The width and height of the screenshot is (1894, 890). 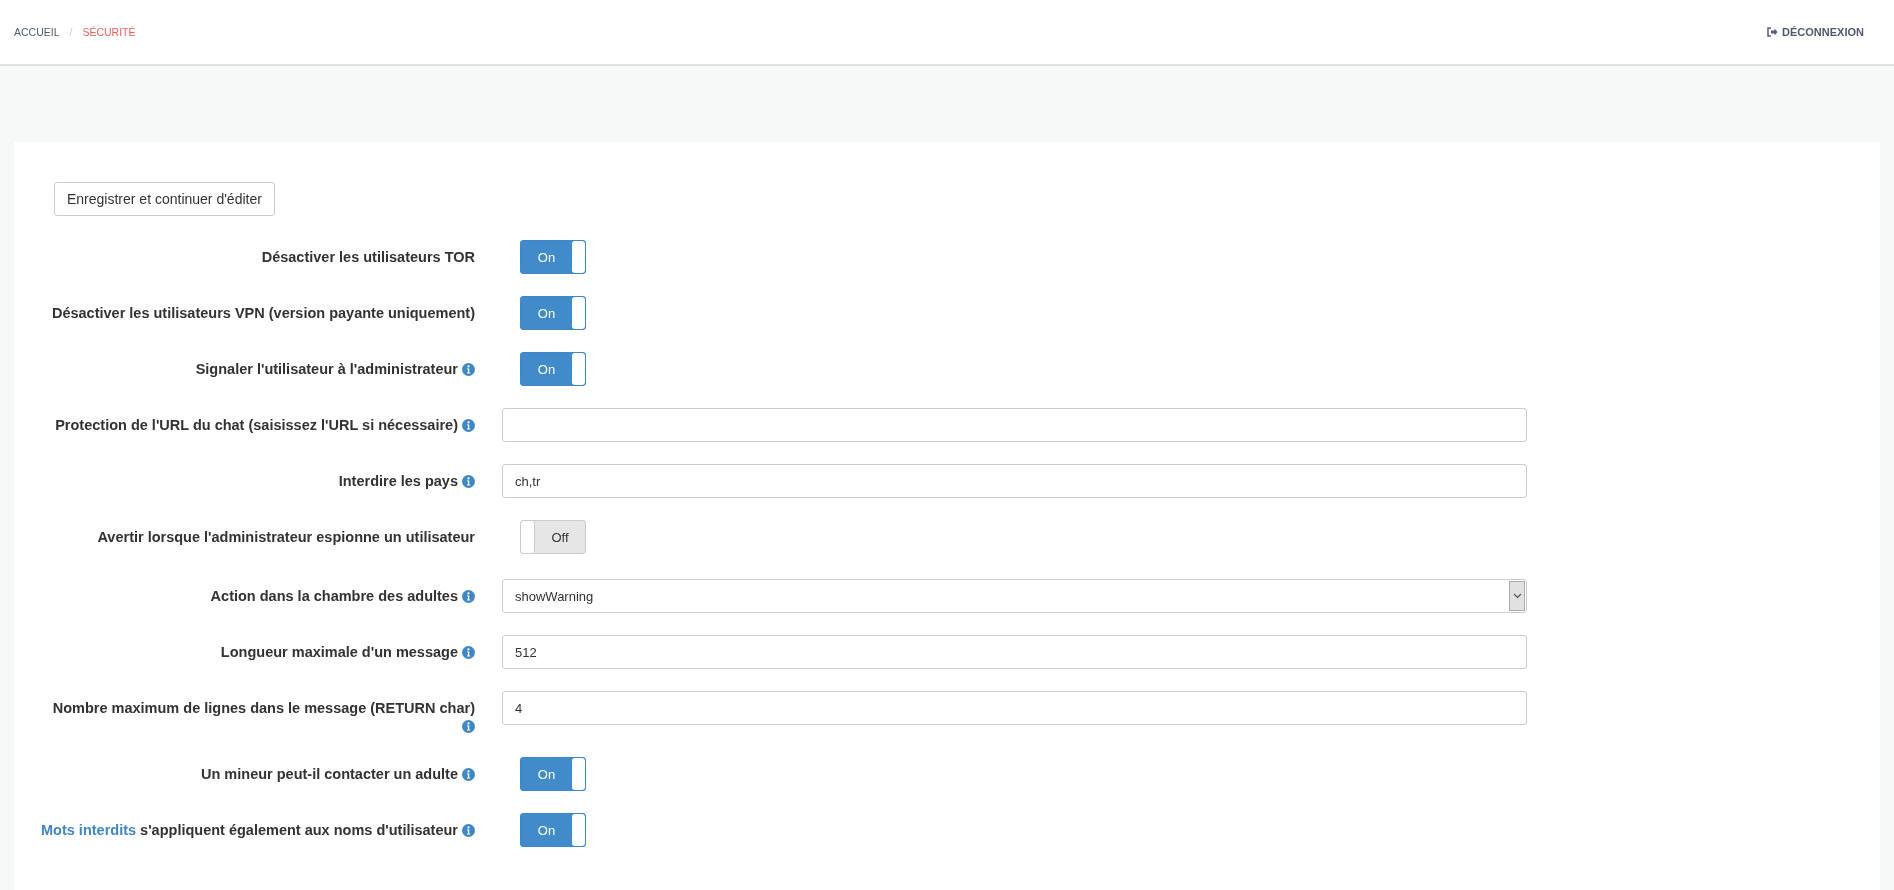 I want to click on breadcrumb-link: ACCUEIL, so click(x=37, y=32).